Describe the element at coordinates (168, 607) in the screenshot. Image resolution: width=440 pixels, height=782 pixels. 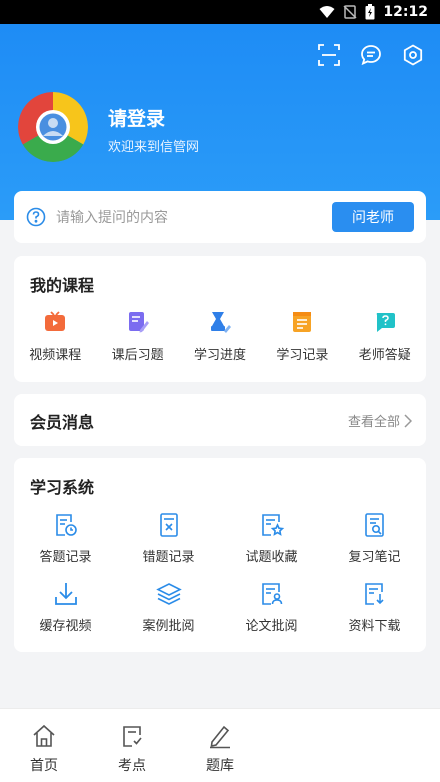
I see `study-item-case-review: 案例批阅` at that location.